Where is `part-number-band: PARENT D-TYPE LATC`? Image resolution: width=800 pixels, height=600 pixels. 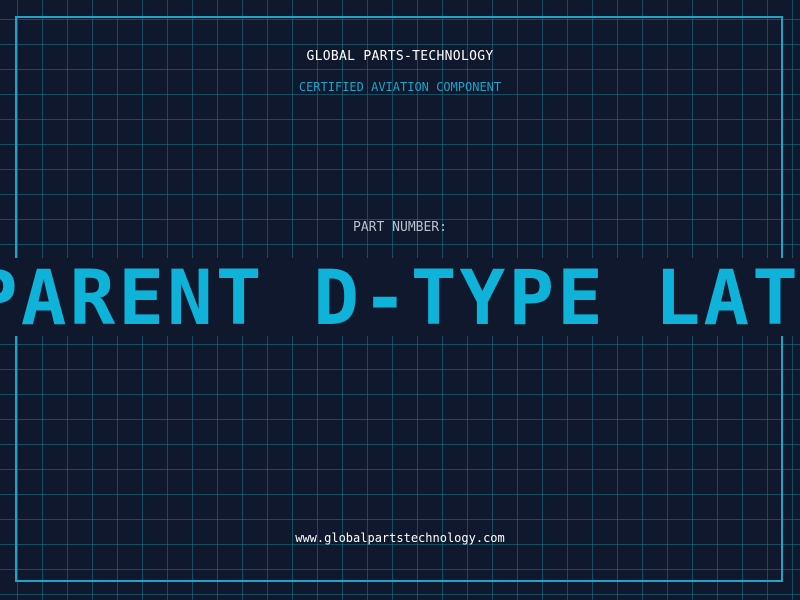 part-number-band: PARENT D-TYPE LATC is located at coordinates (400, 297).